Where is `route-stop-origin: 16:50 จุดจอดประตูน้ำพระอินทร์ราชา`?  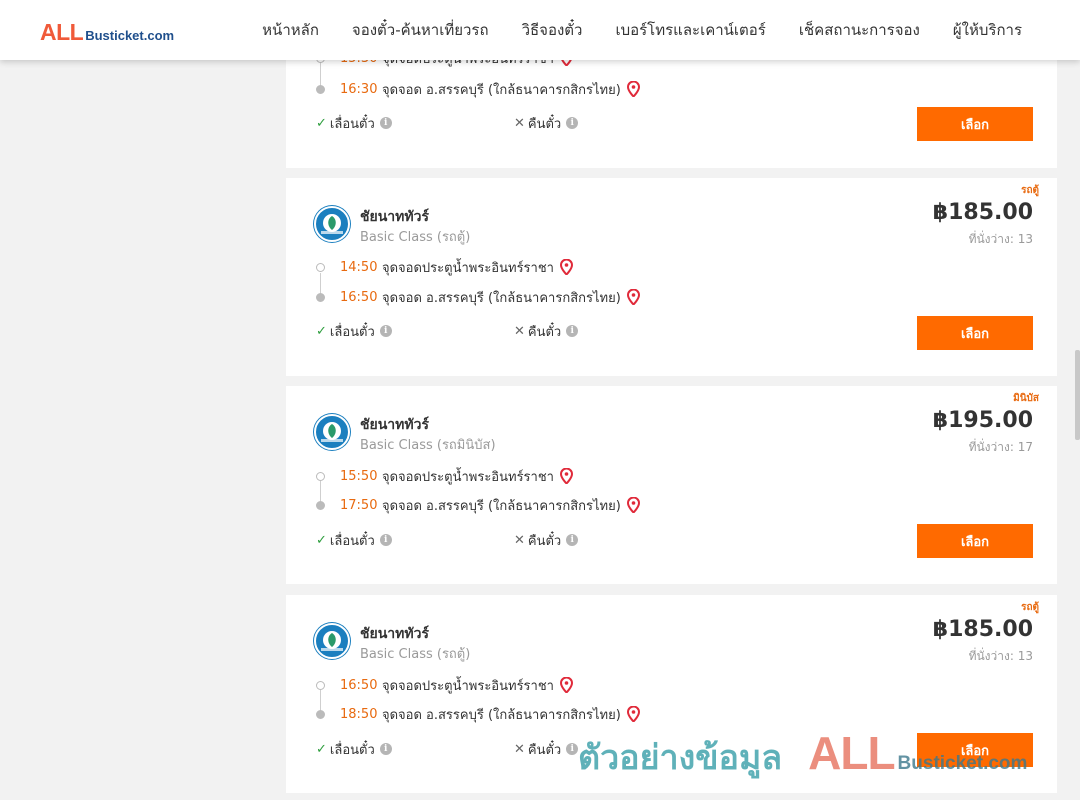 route-stop-origin: 16:50 จุดจอดประตูน้ำพระอินทร์ราชา is located at coordinates (444, 685).